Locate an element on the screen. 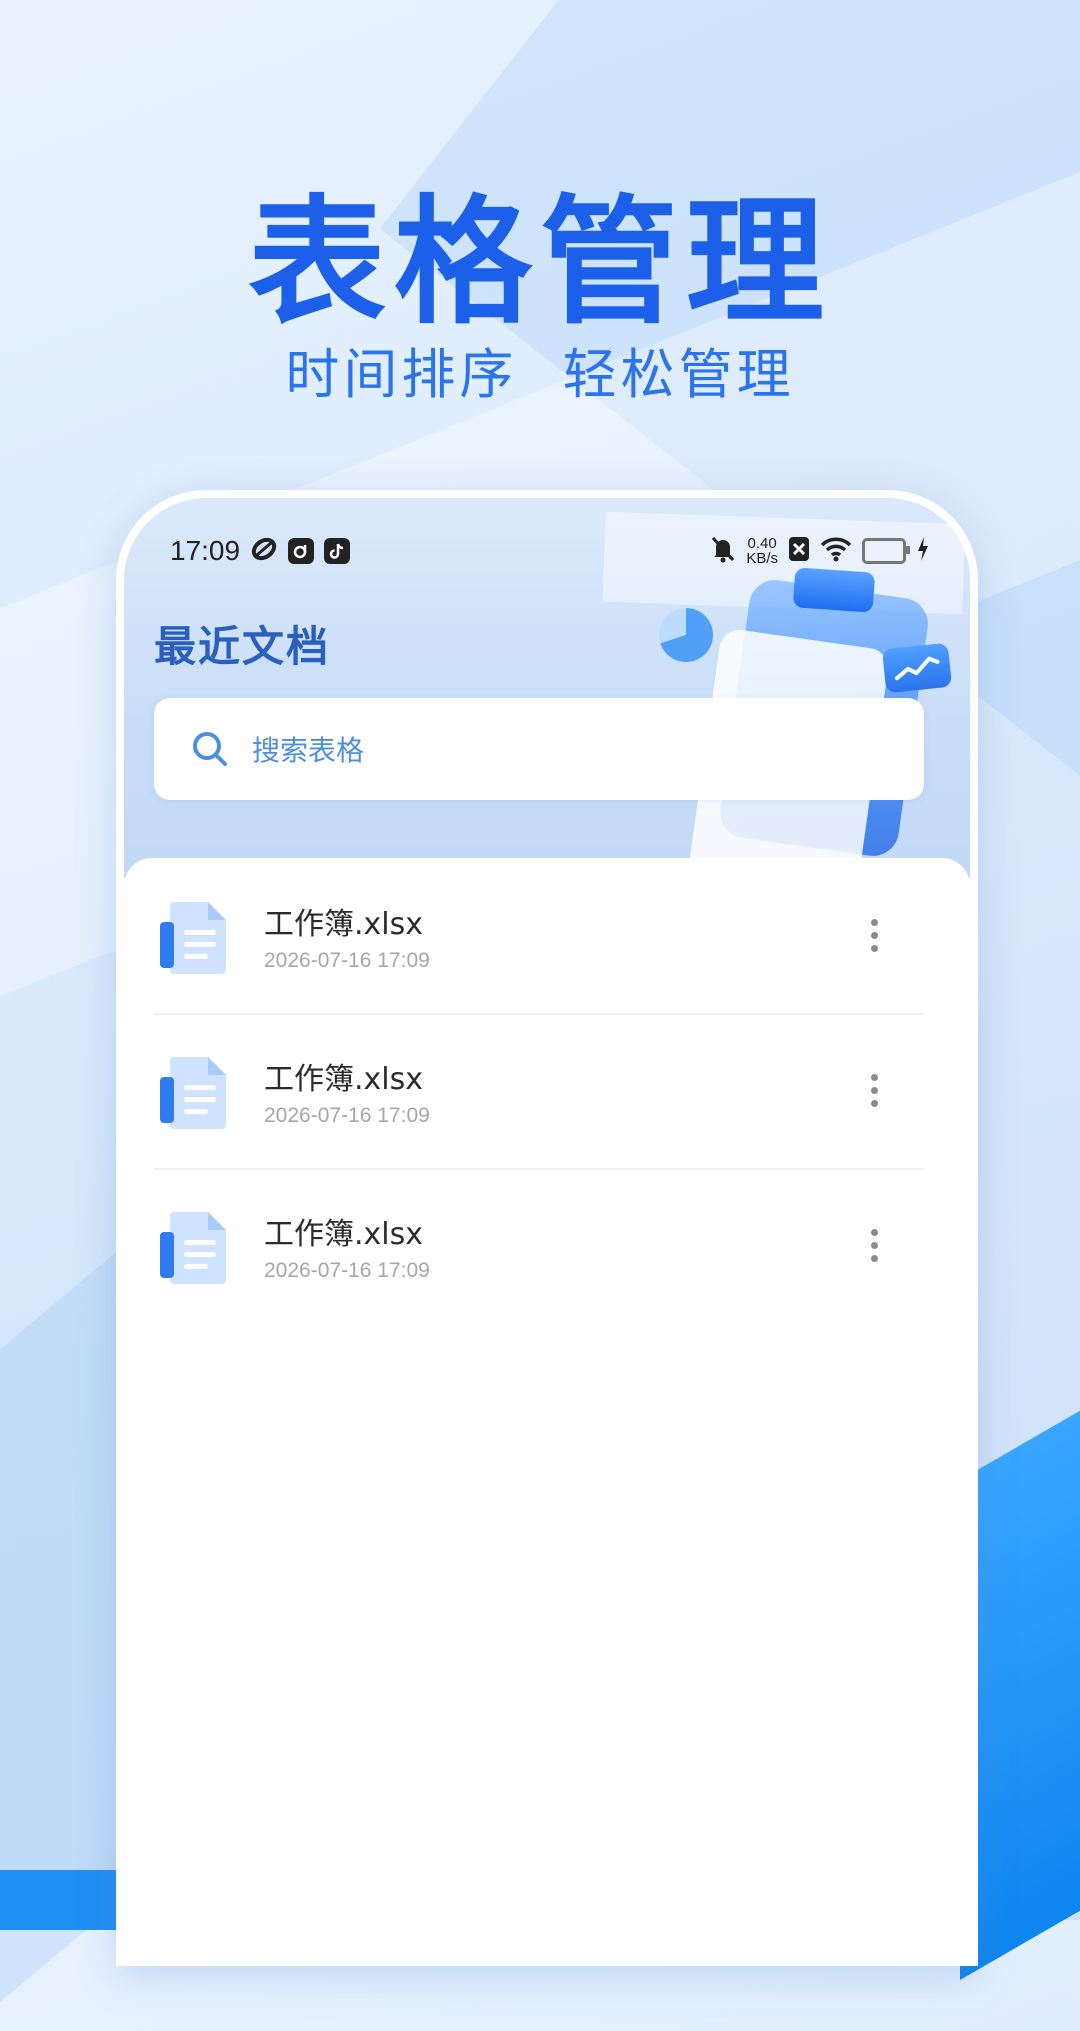  sim-icon is located at coordinates (799, 551).